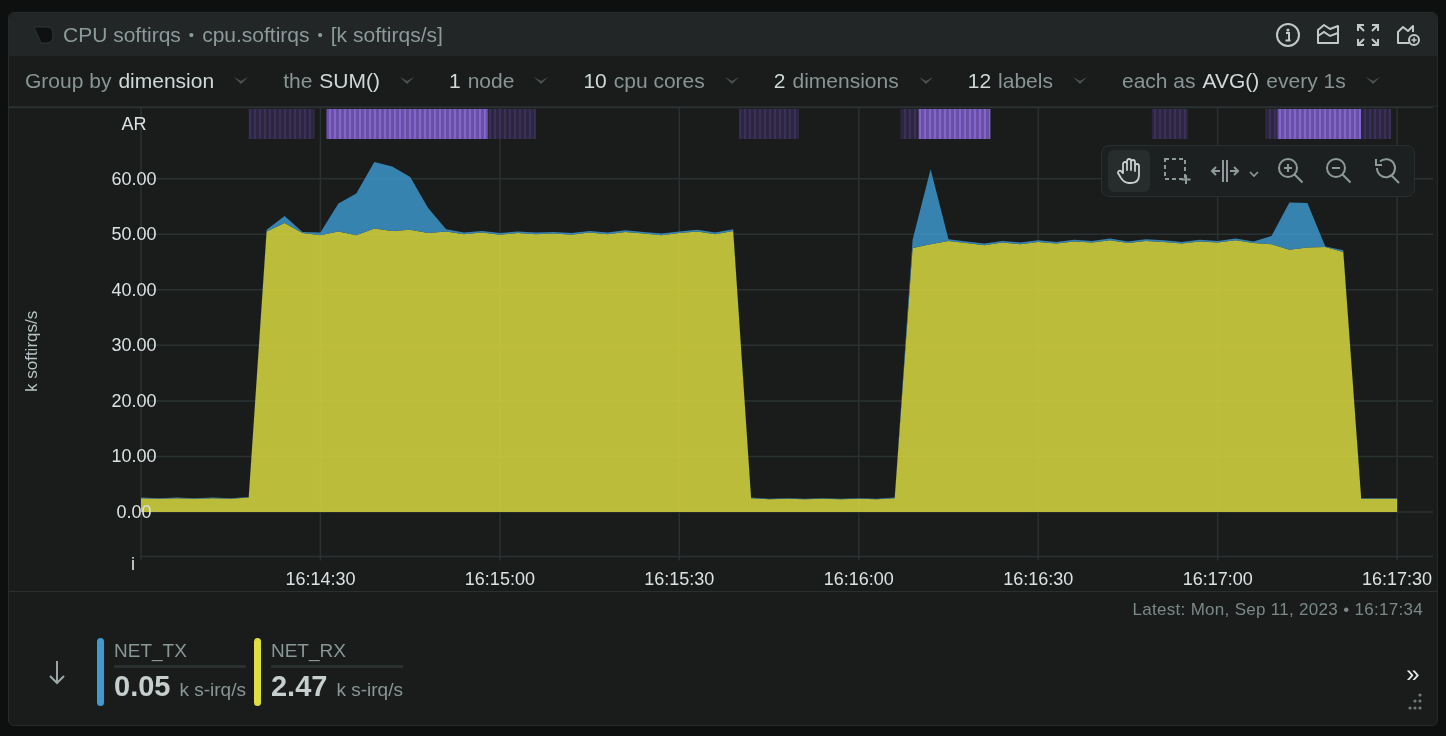 The image size is (1446, 736). I want to click on x-tick-label: 16:17:30, so click(1397, 579).